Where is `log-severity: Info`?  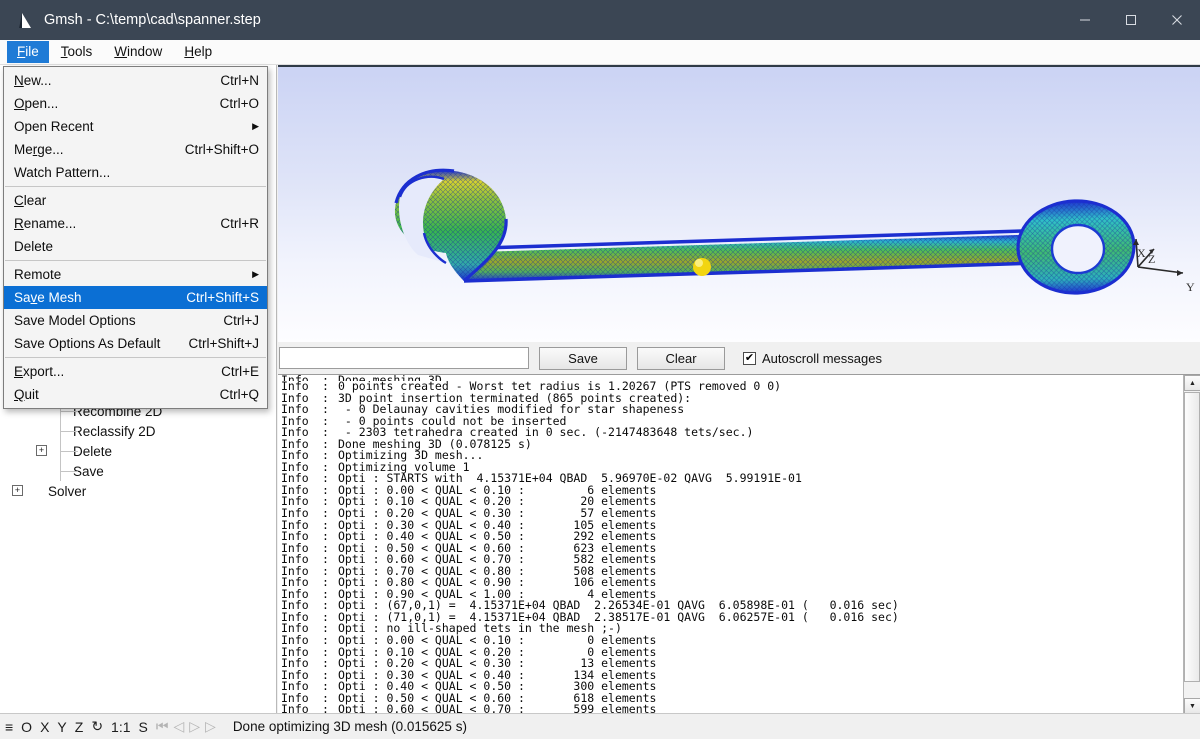 log-severity: Info is located at coordinates (295, 707).